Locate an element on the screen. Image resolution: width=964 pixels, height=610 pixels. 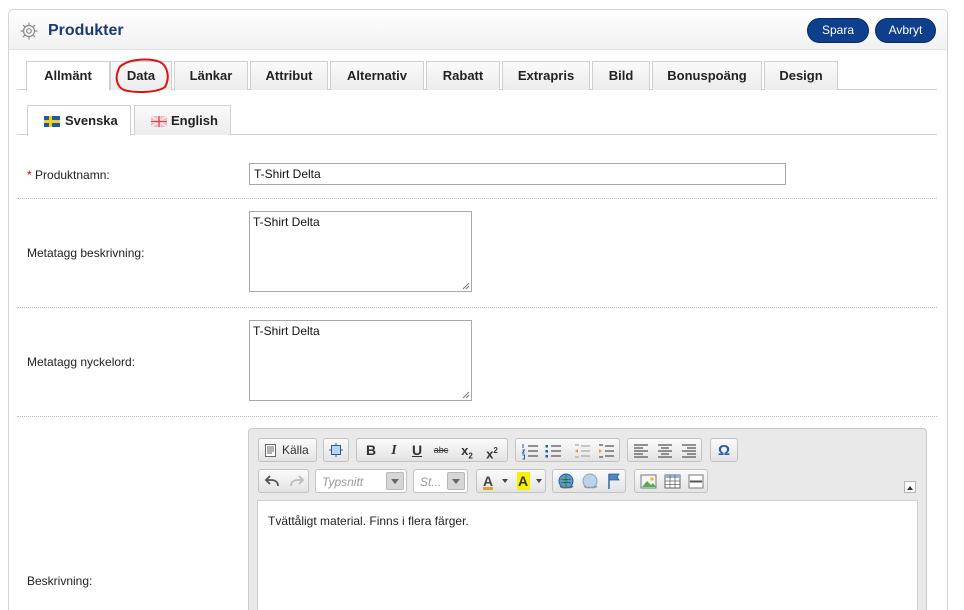
tab-design: Design is located at coordinates (801, 75).